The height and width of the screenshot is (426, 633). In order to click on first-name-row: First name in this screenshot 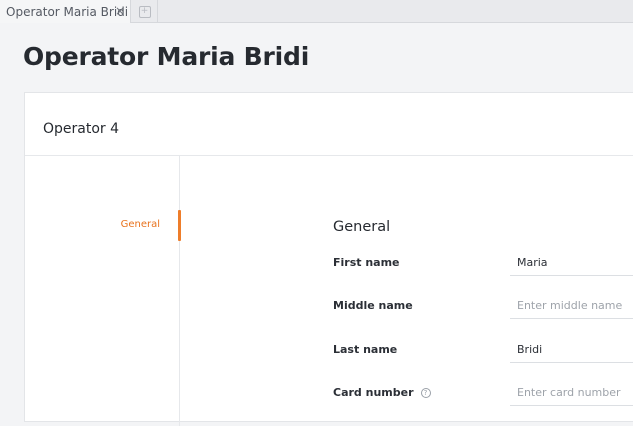, I will do `click(483, 273)`.